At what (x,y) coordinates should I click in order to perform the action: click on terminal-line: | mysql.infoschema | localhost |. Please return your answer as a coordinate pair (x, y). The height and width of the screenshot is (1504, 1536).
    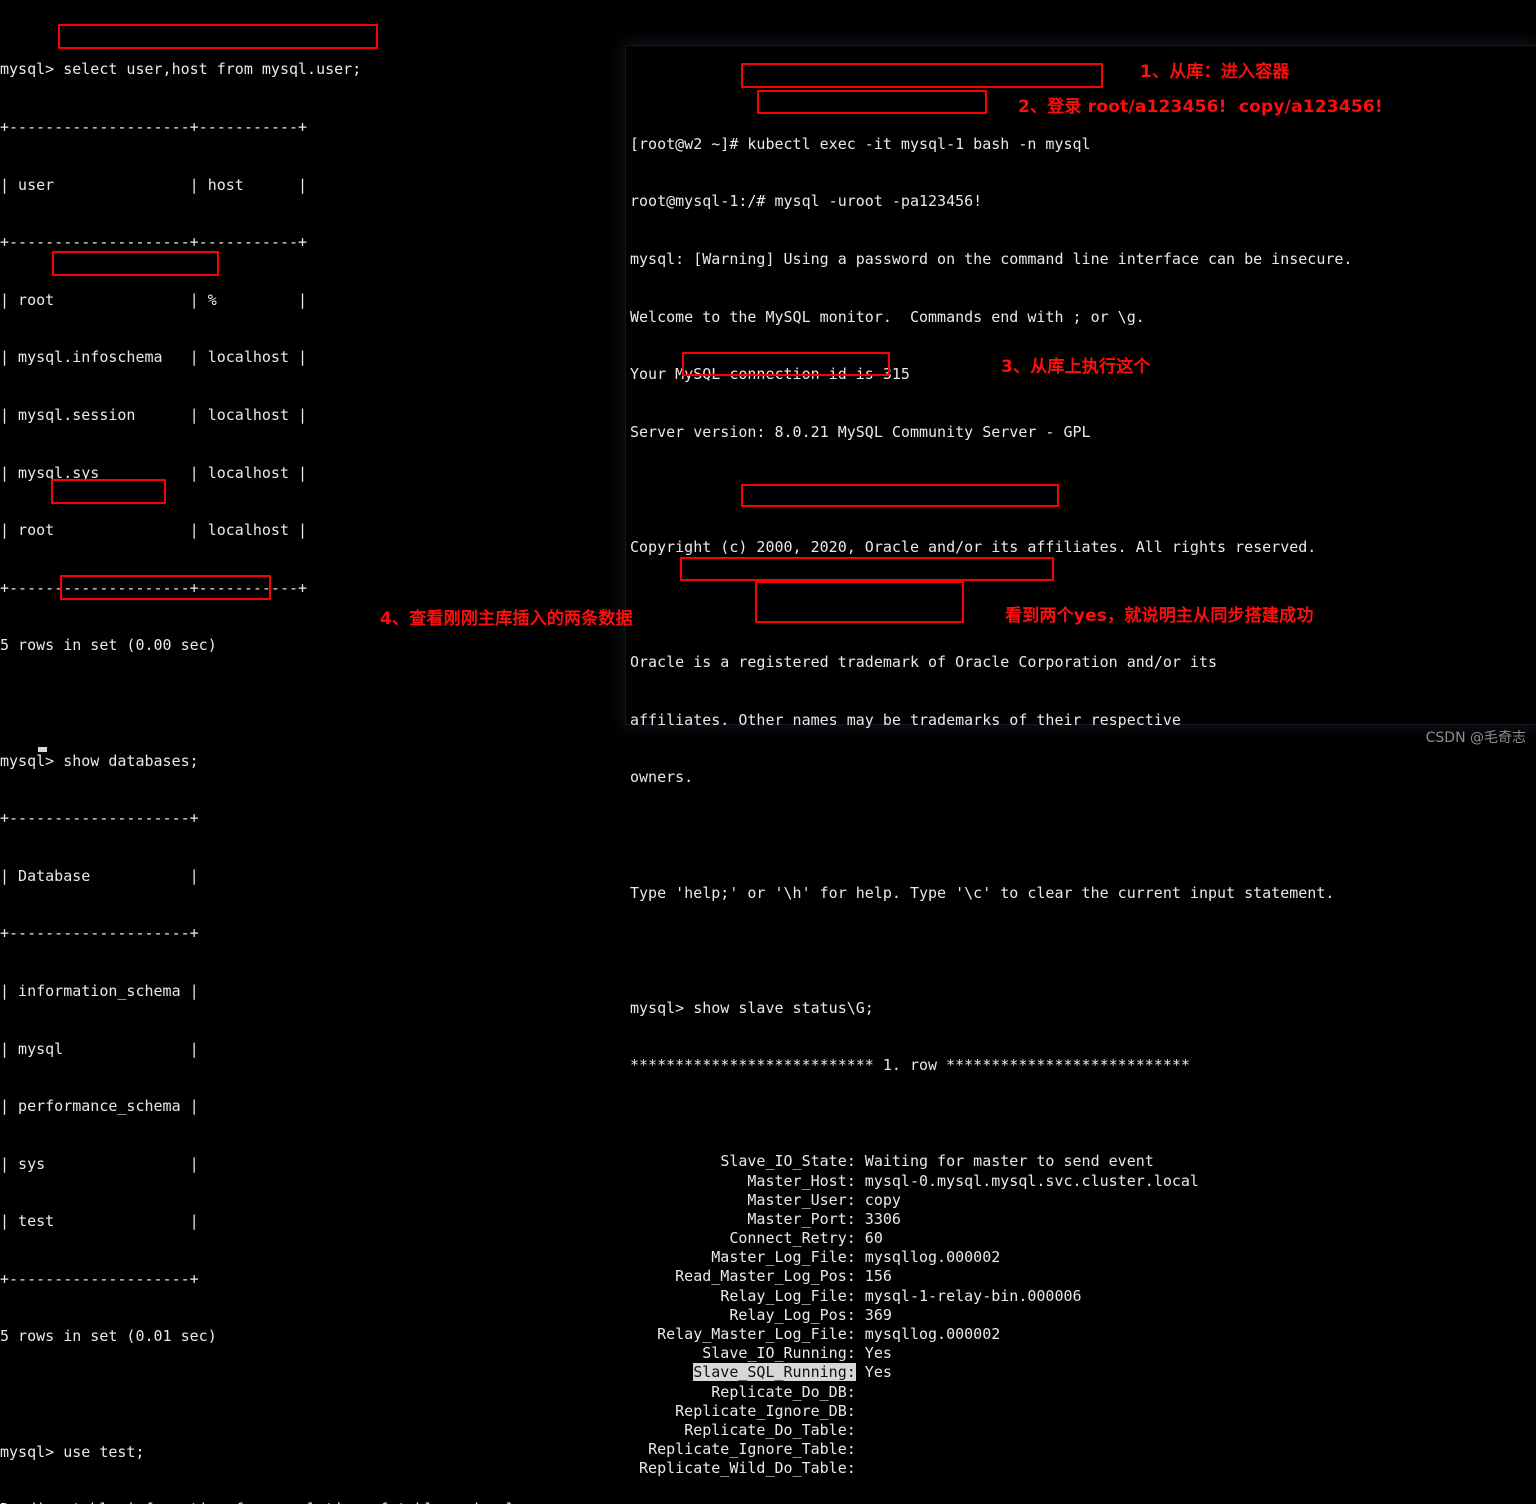
    Looking at the image, I should click on (154, 357).